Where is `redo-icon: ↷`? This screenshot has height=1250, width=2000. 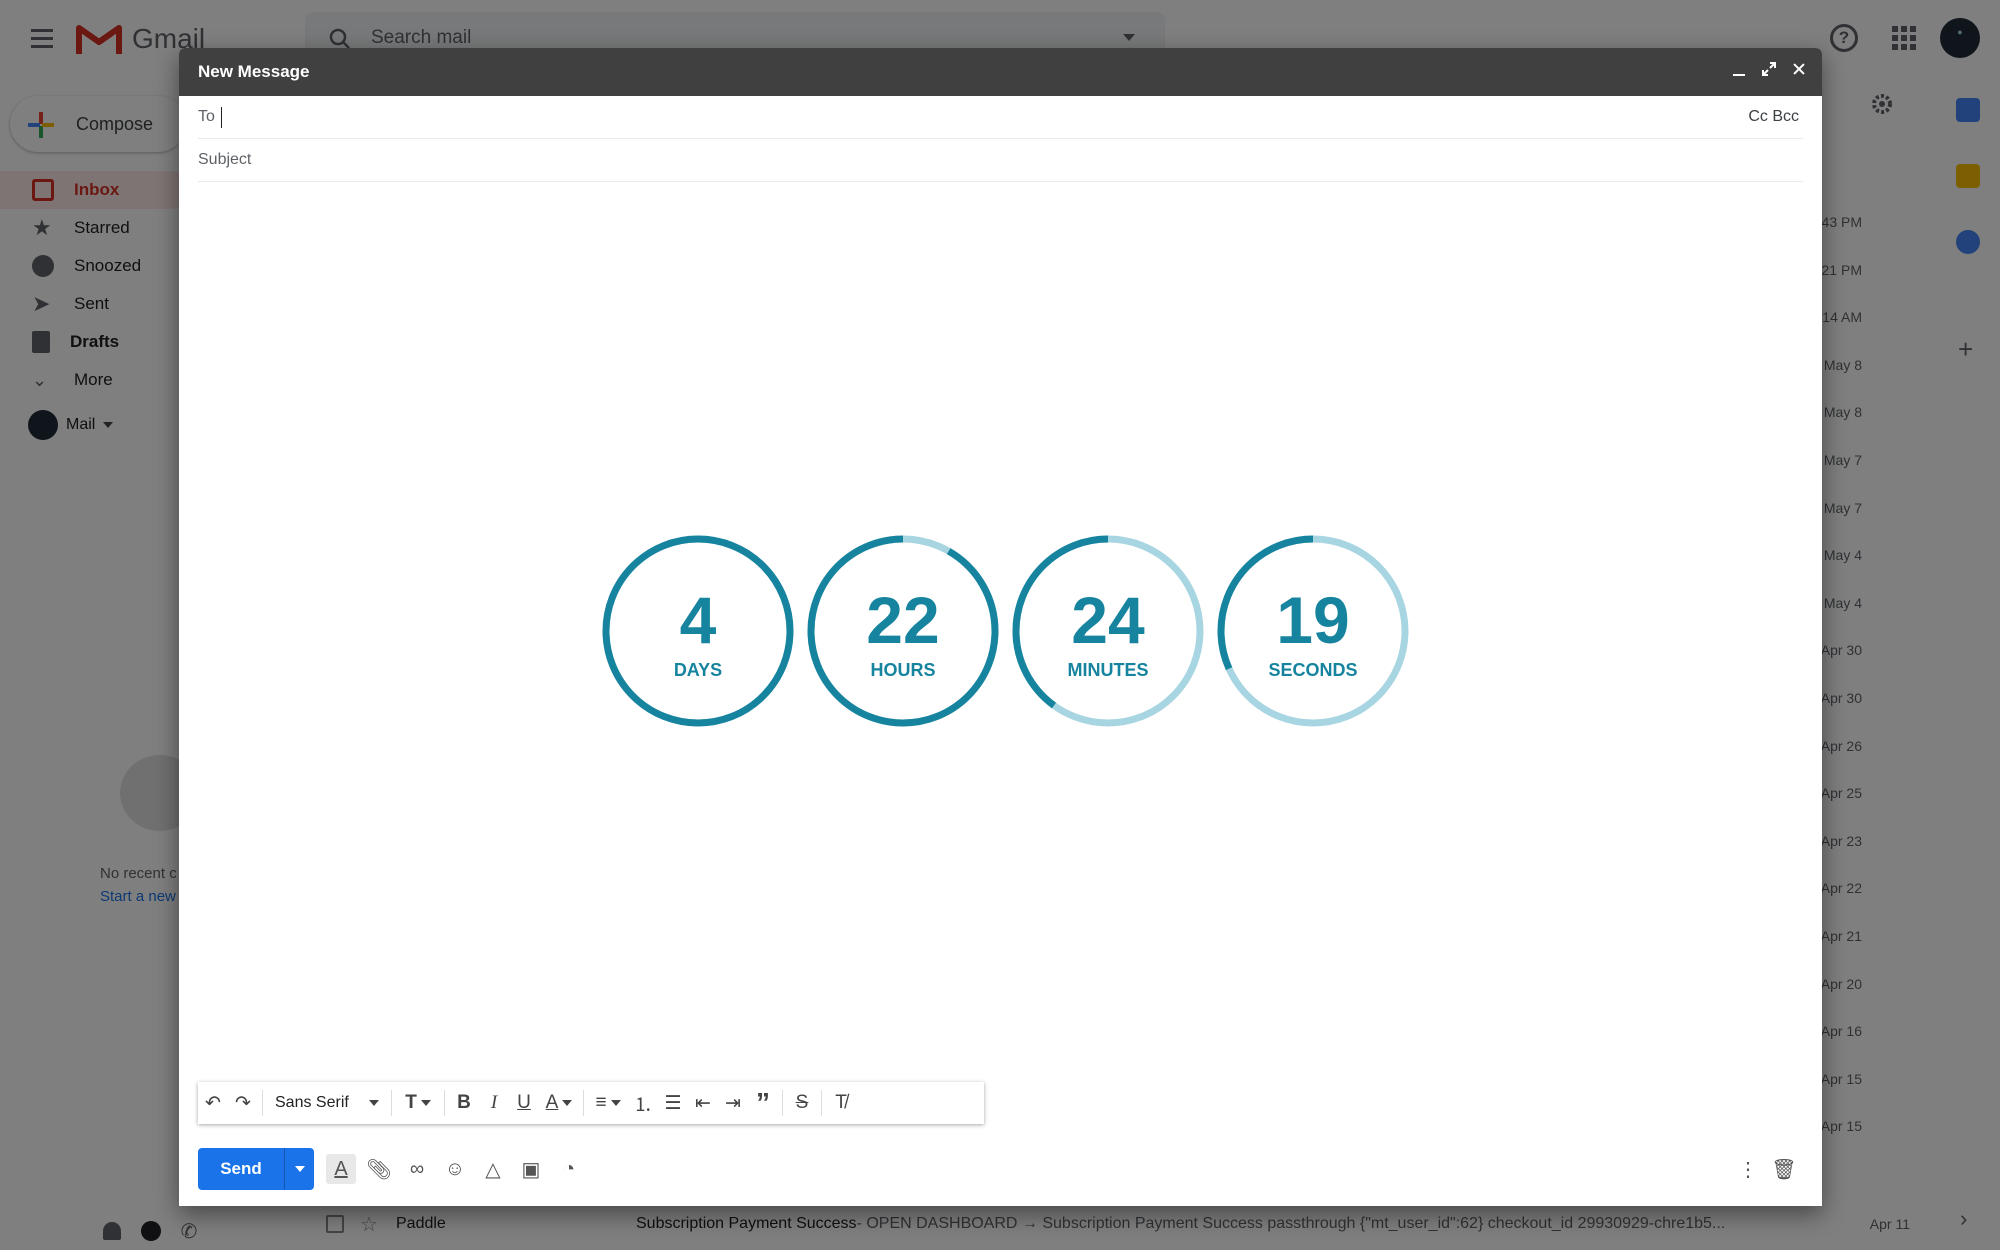
redo-icon: ↷ is located at coordinates (243, 1103).